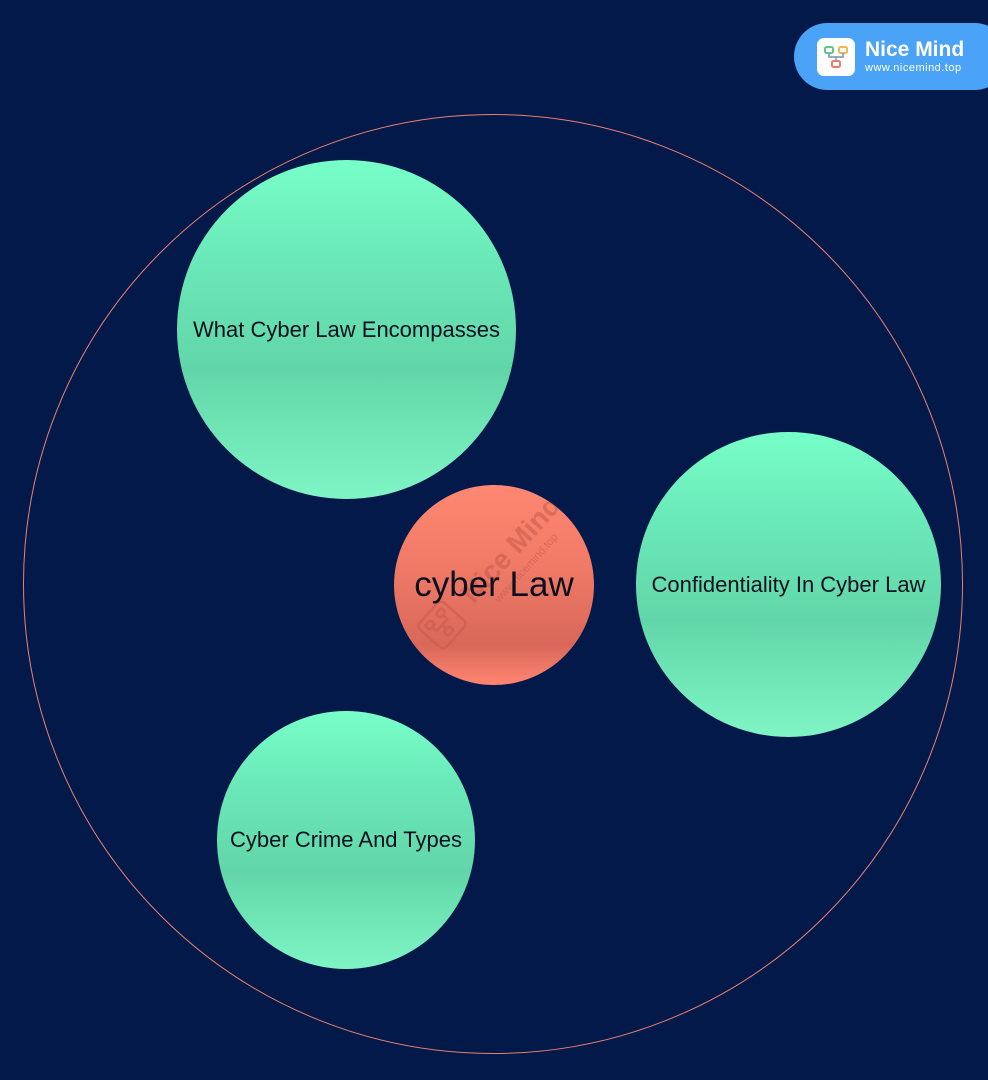 The width and height of the screenshot is (988, 1080). I want to click on topic-node-confidentiality: Confidentiality In Cyber Law, so click(788, 584).